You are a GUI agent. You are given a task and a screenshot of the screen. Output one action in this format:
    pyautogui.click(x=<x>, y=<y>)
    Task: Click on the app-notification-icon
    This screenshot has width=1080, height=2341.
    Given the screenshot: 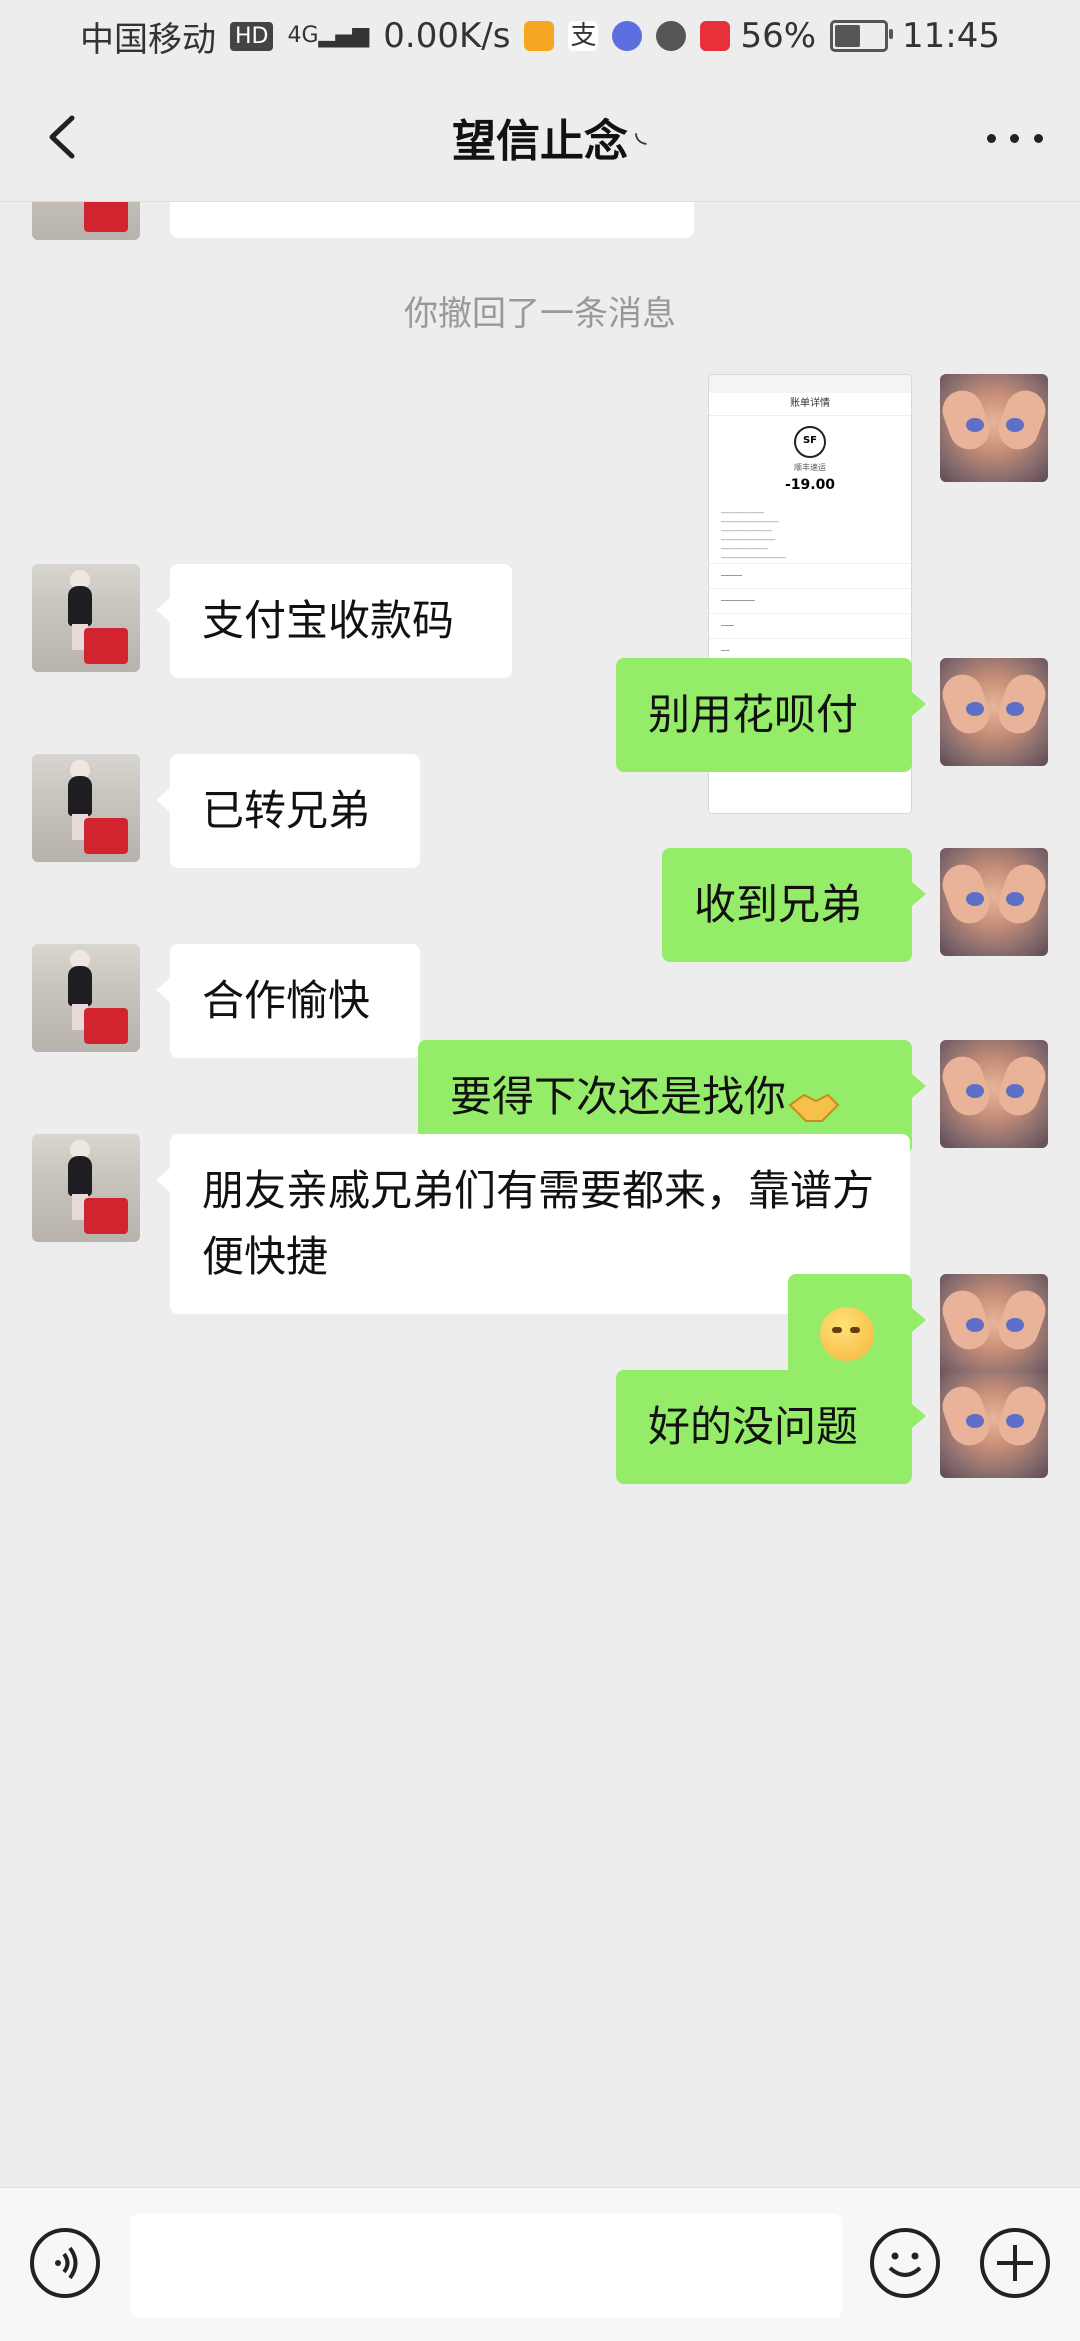 What is the action you would take?
    pyautogui.click(x=539, y=36)
    